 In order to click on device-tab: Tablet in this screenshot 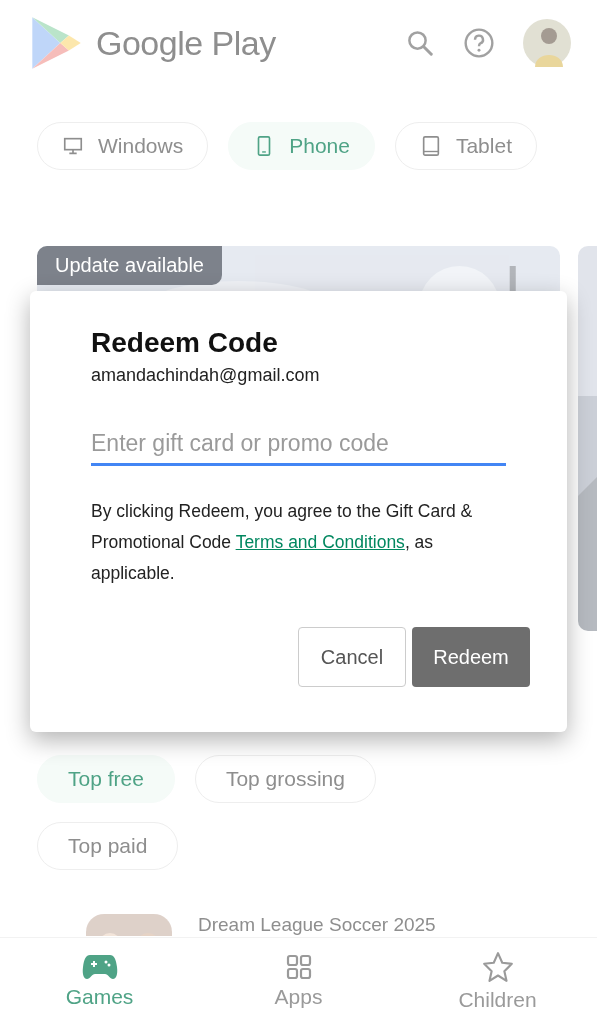, I will do `click(465, 146)`.